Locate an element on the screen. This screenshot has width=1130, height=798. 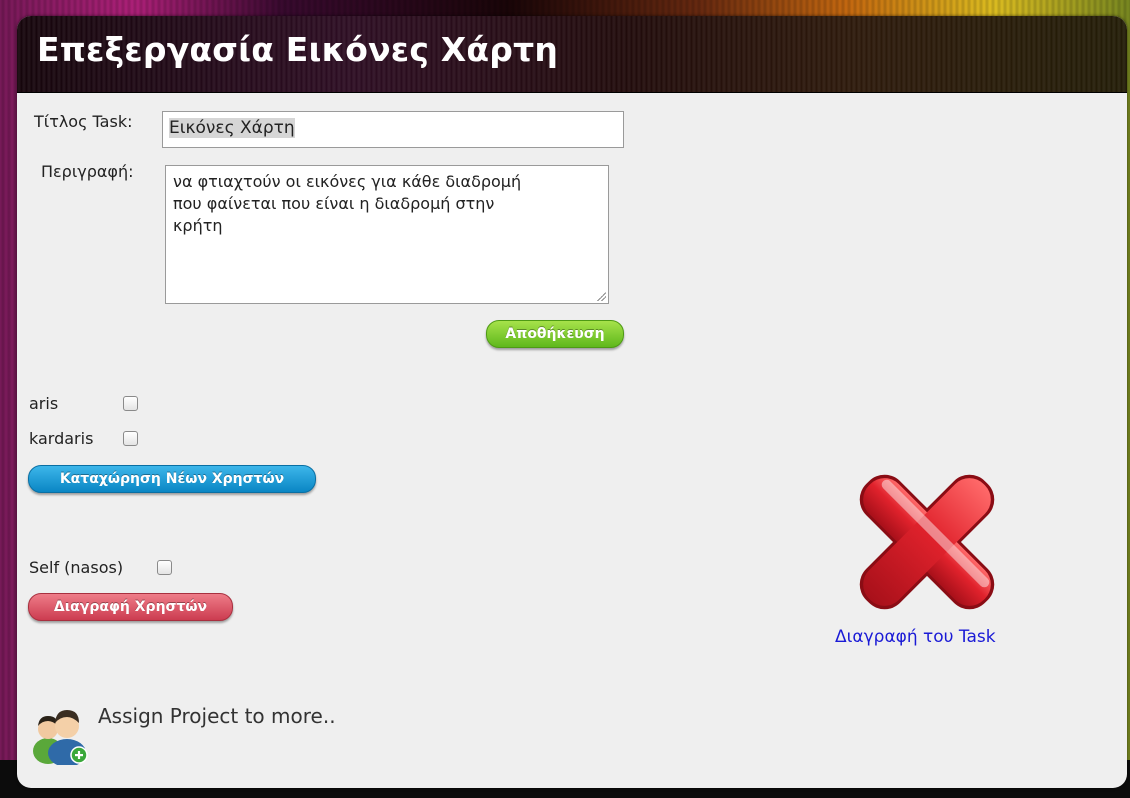
add-user-aris-label: aris is located at coordinates (44, 403).